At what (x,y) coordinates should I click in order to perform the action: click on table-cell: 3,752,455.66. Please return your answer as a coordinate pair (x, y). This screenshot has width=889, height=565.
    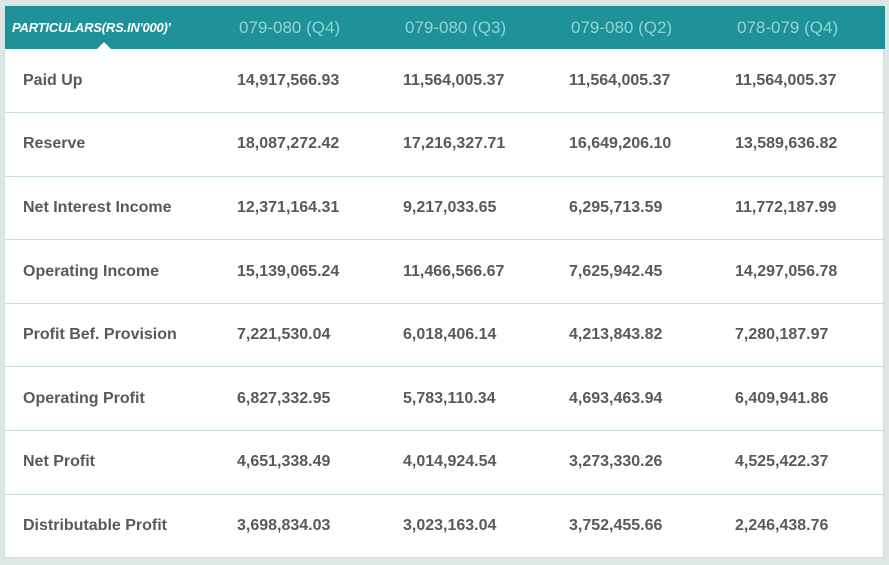
    Looking at the image, I should click on (616, 526).